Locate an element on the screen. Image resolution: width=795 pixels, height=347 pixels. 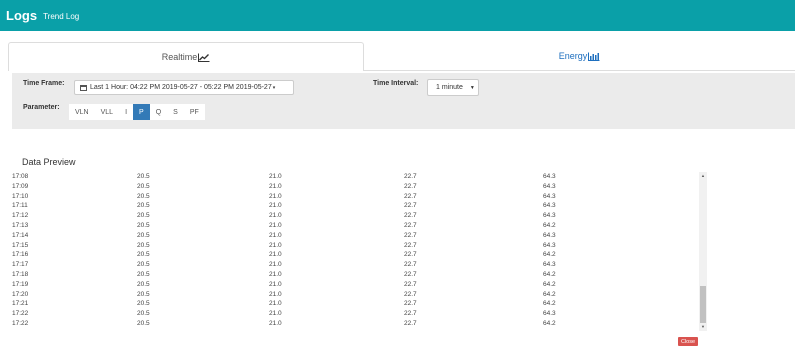
param-i-button: I is located at coordinates (126, 112).